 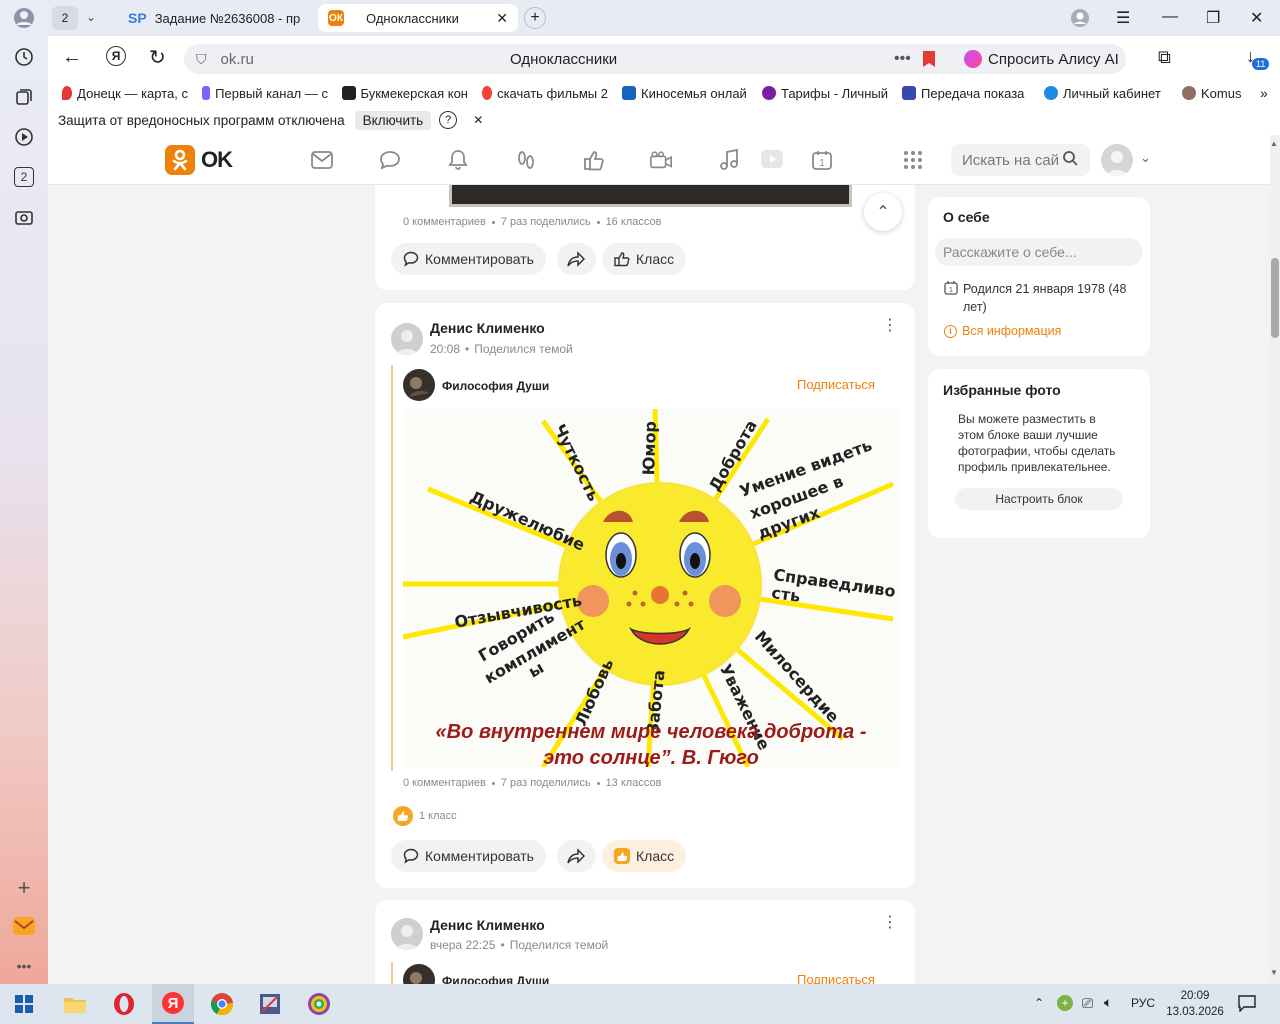 What do you see at coordinates (1213, 93) in the screenshot?
I see `bookmark-item: Komus` at bounding box center [1213, 93].